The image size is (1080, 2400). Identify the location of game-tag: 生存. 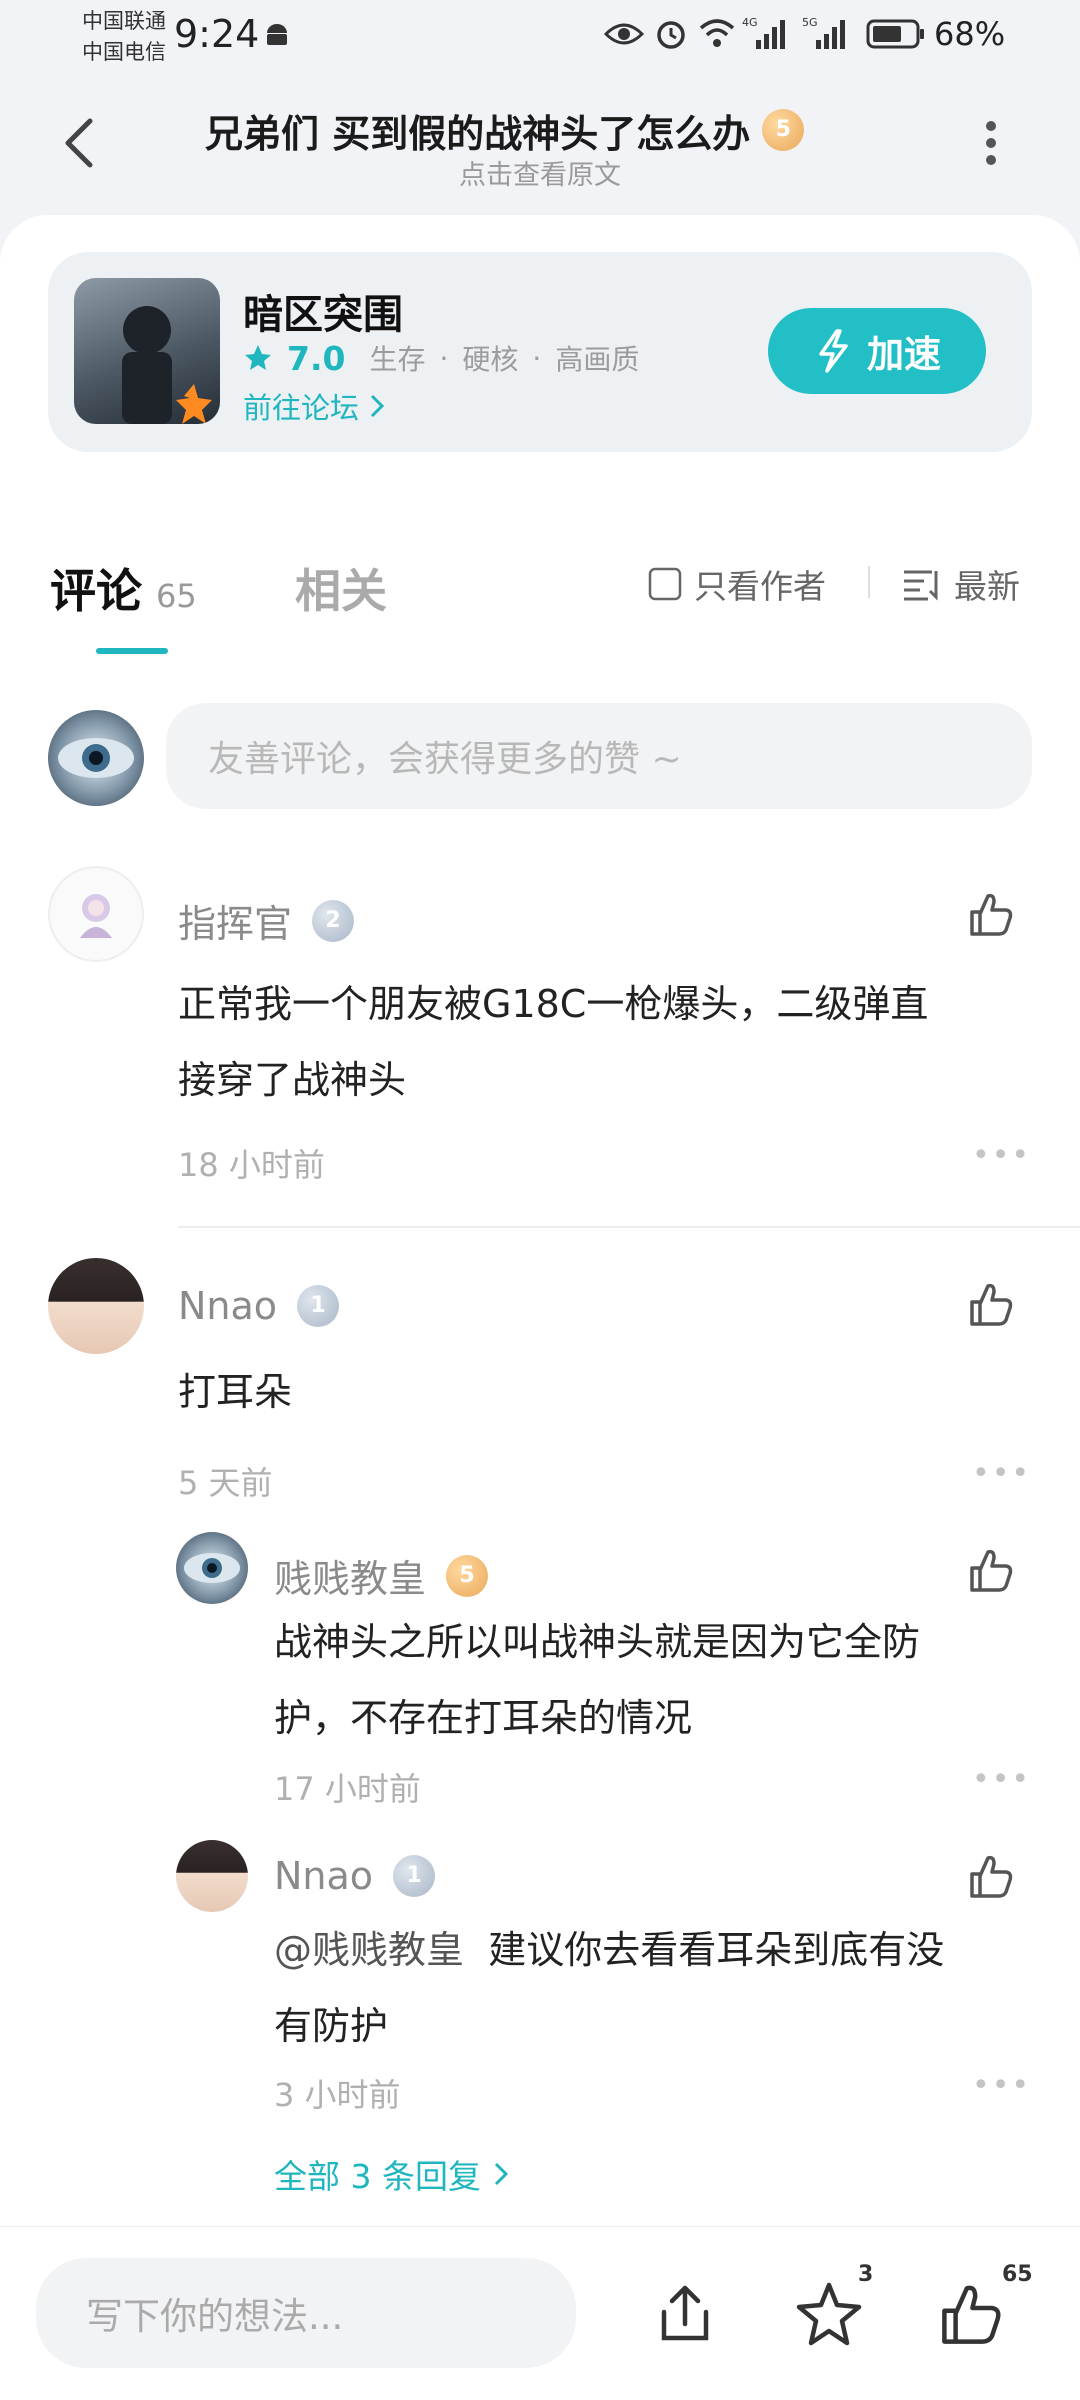
(397, 359).